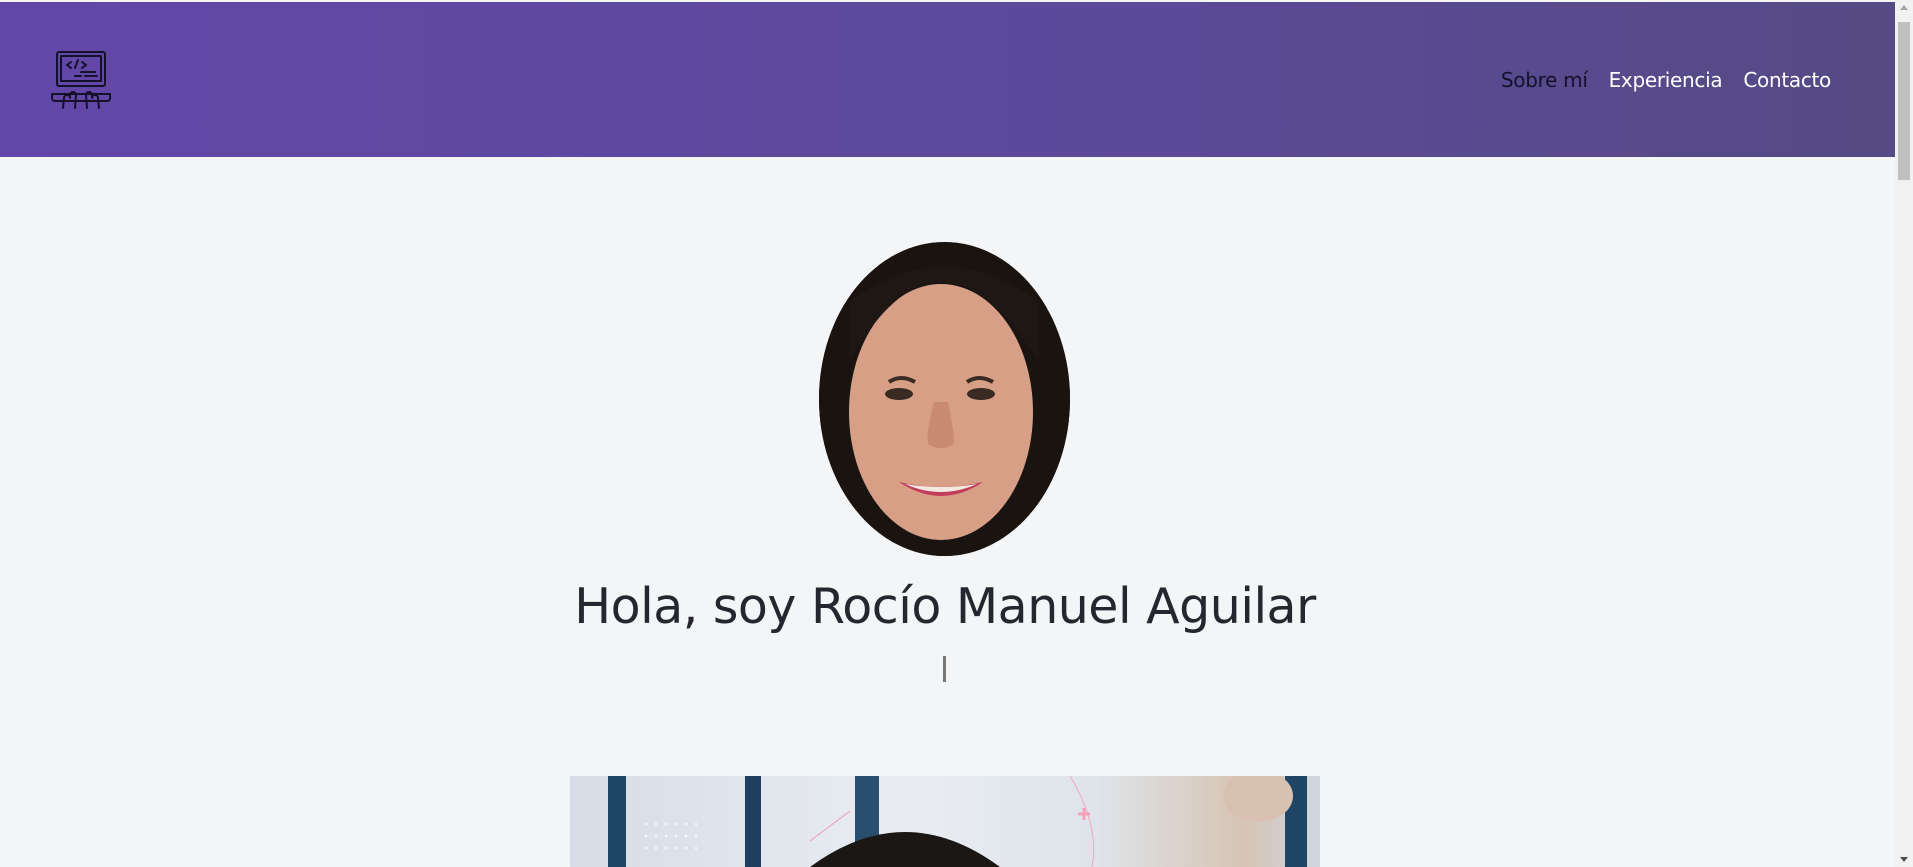  What do you see at coordinates (1787, 80) in the screenshot?
I see `nav-link-contacto: Contacto` at bounding box center [1787, 80].